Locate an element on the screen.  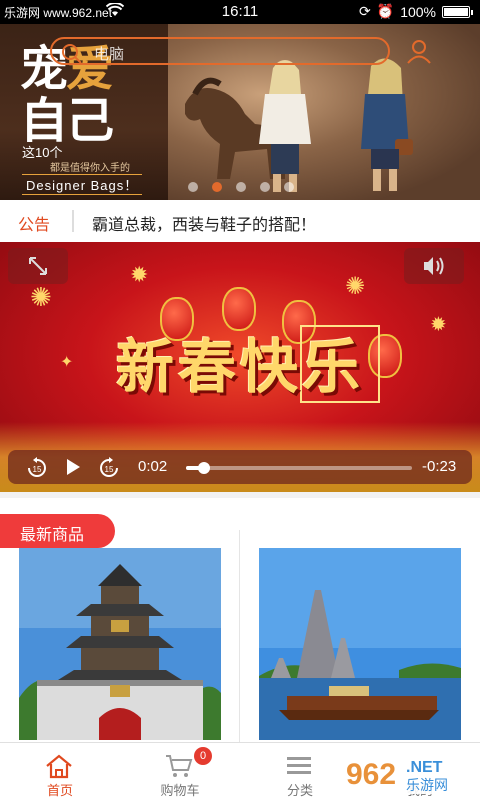
battery-percent: 100% is located at coordinates (418, 11).